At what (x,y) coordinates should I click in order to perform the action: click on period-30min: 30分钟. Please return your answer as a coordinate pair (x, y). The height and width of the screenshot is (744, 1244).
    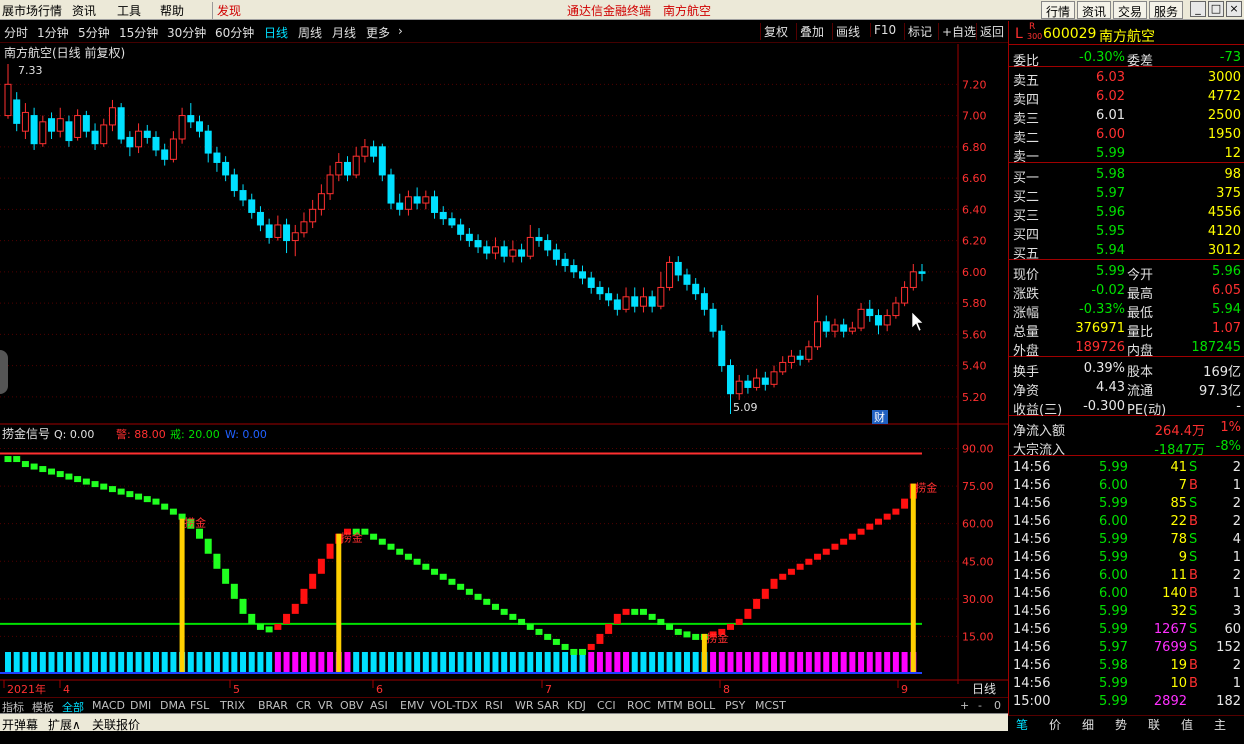
    Looking at the image, I should click on (186, 32).